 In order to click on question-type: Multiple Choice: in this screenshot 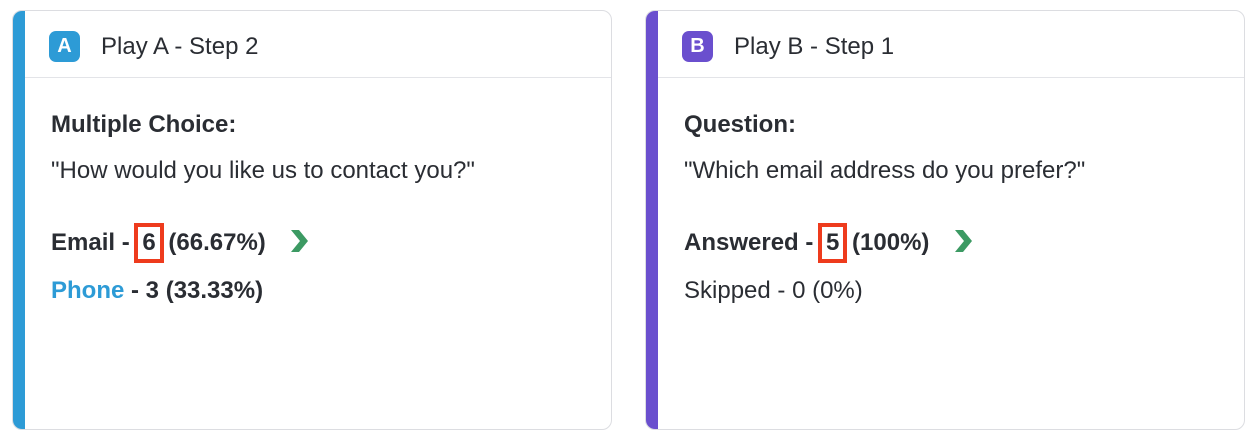, I will do `click(144, 124)`.